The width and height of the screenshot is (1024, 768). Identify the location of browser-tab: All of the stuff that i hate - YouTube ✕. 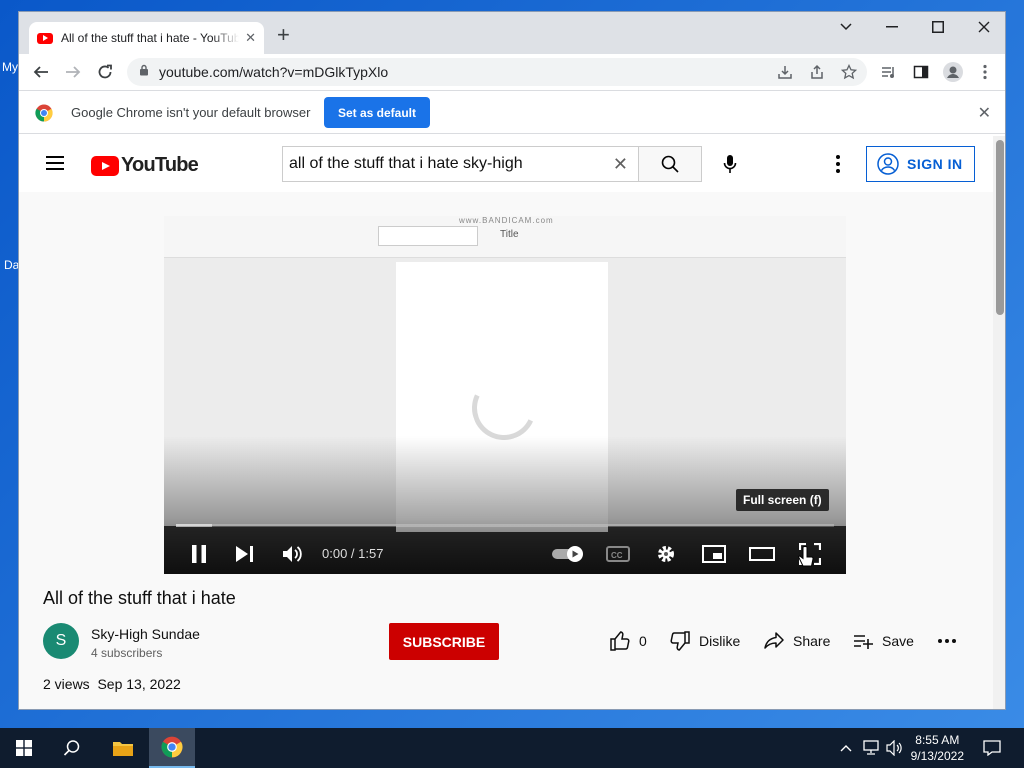
(146, 38).